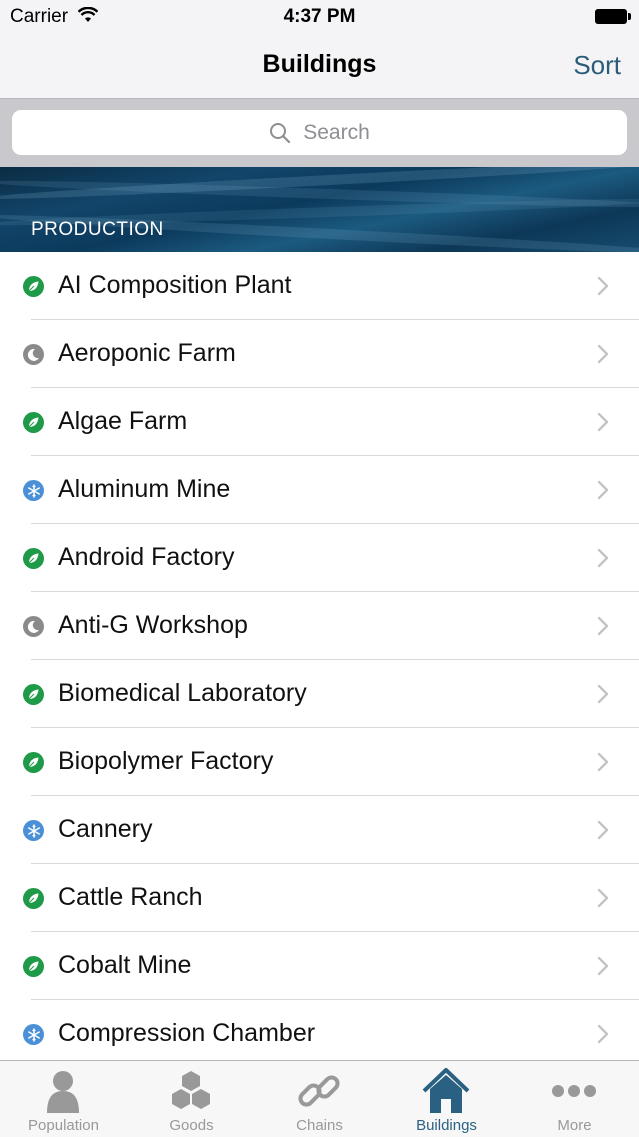 The image size is (639, 1137). I want to click on status-bar: Carrier 4:37 PM, so click(319, 17).